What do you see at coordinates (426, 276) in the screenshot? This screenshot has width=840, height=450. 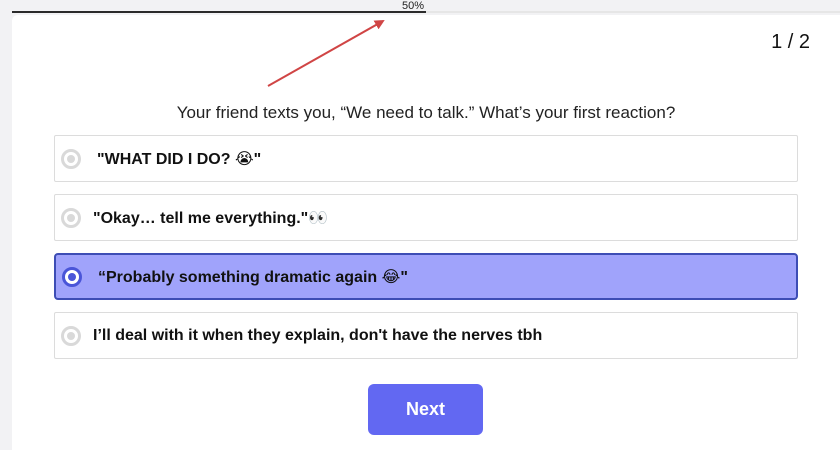 I see `answer-option-3: “Probably something dramatic again 😂"` at bounding box center [426, 276].